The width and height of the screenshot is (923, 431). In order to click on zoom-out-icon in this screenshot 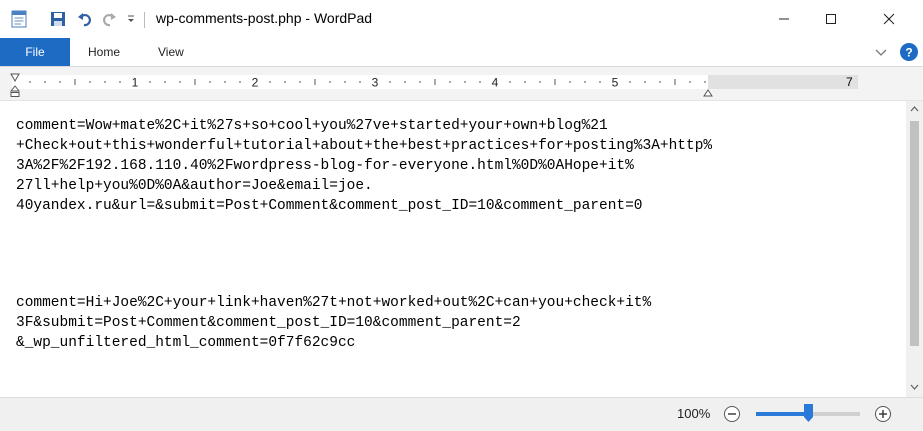, I will do `click(732, 414)`.